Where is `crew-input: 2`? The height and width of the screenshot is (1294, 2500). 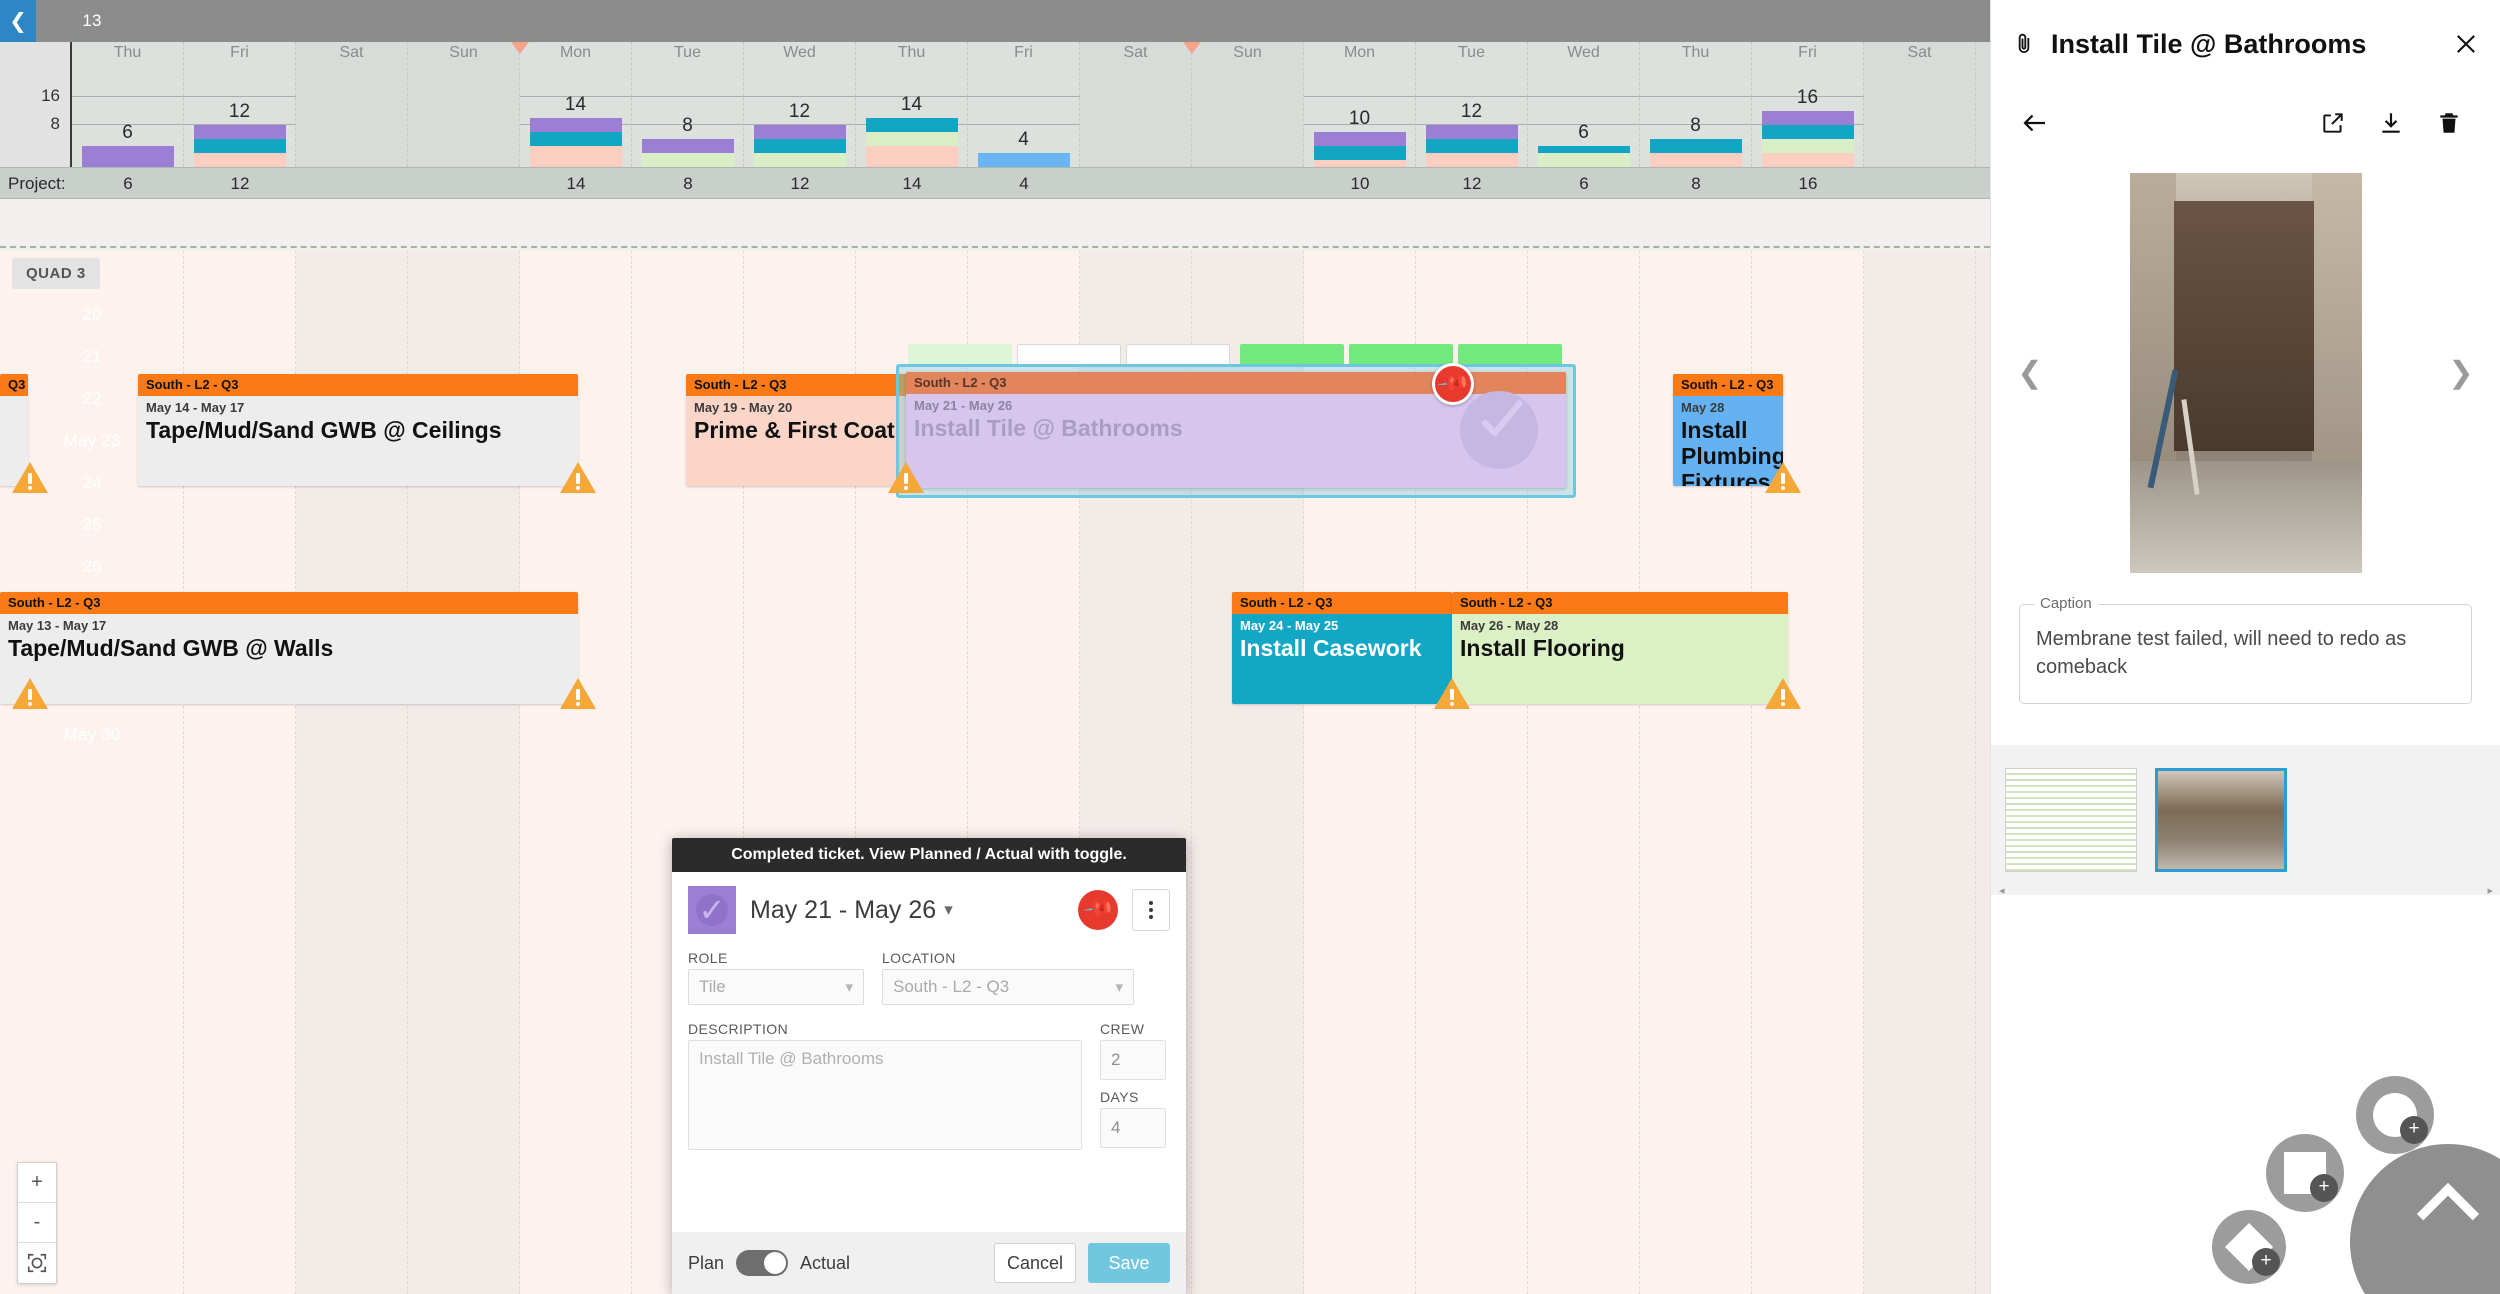
crew-input: 2 is located at coordinates (1133, 1060).